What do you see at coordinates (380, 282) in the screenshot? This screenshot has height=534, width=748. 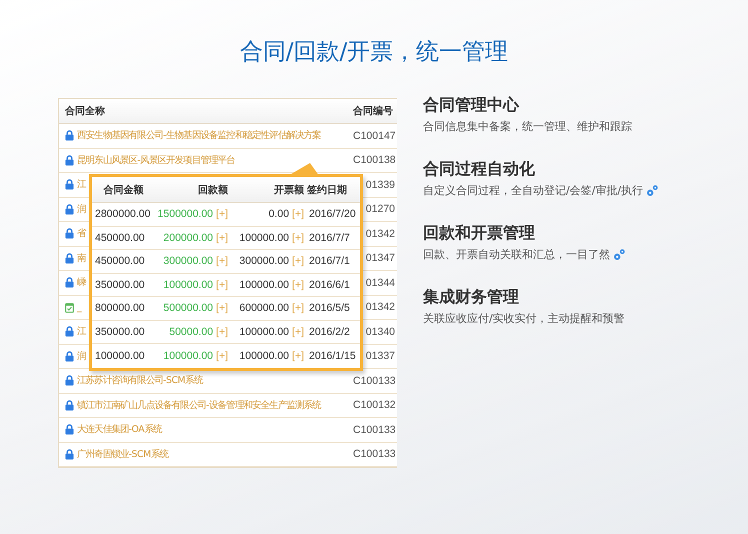 I see `contract-code: 01344` at bounding box center [380, 282].